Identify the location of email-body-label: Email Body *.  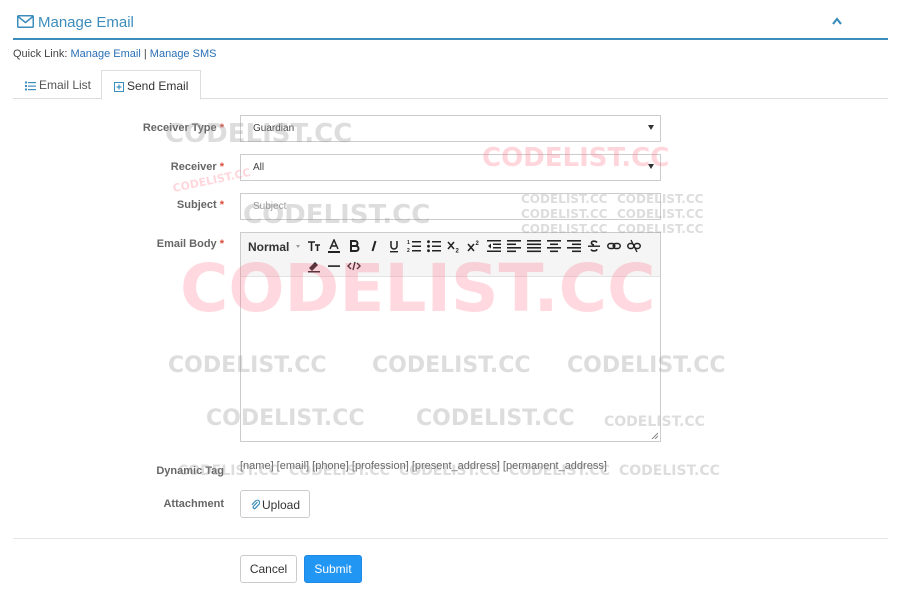
(118, 244).